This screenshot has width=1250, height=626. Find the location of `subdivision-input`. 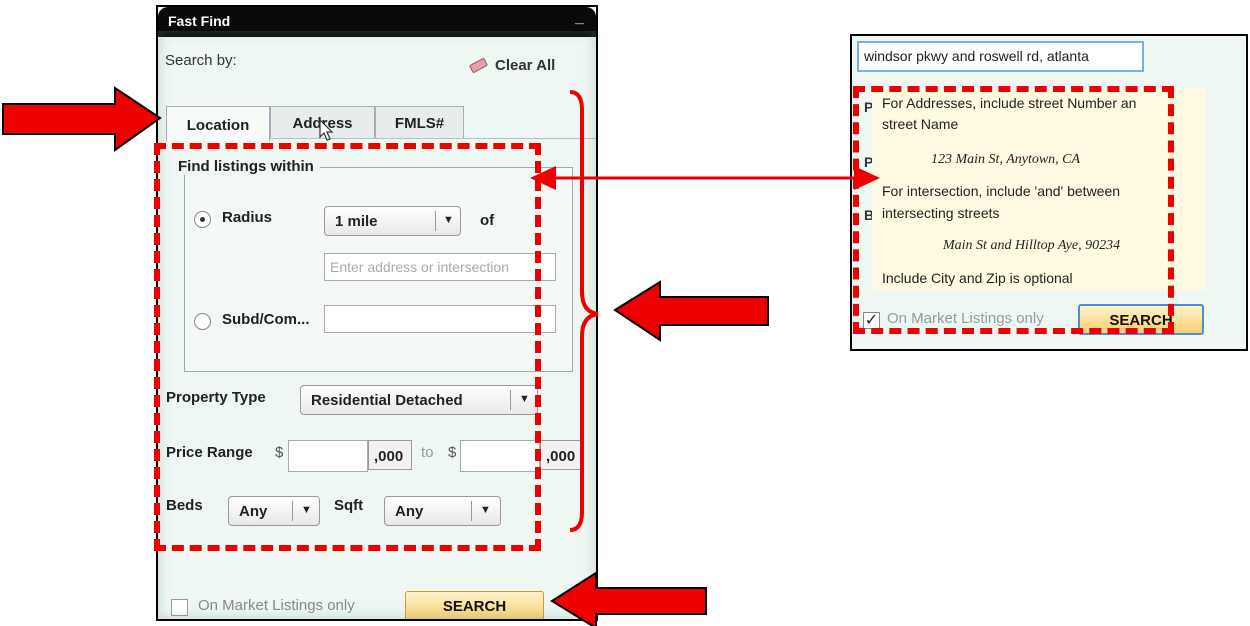

subdivision-input is located at coordinates (440, 319).